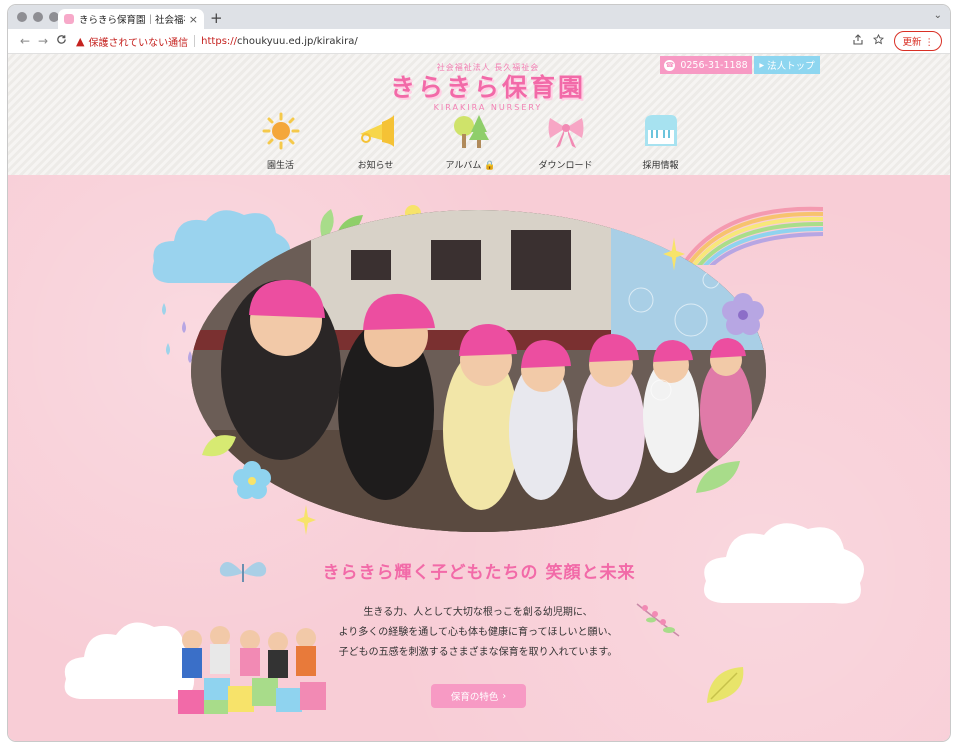 The width and height of the screenshot is (960, 746). What do you see at coordinates (25, 41) in the screenshot?
I see `back-button: ←` at bounding box center [25, 41].